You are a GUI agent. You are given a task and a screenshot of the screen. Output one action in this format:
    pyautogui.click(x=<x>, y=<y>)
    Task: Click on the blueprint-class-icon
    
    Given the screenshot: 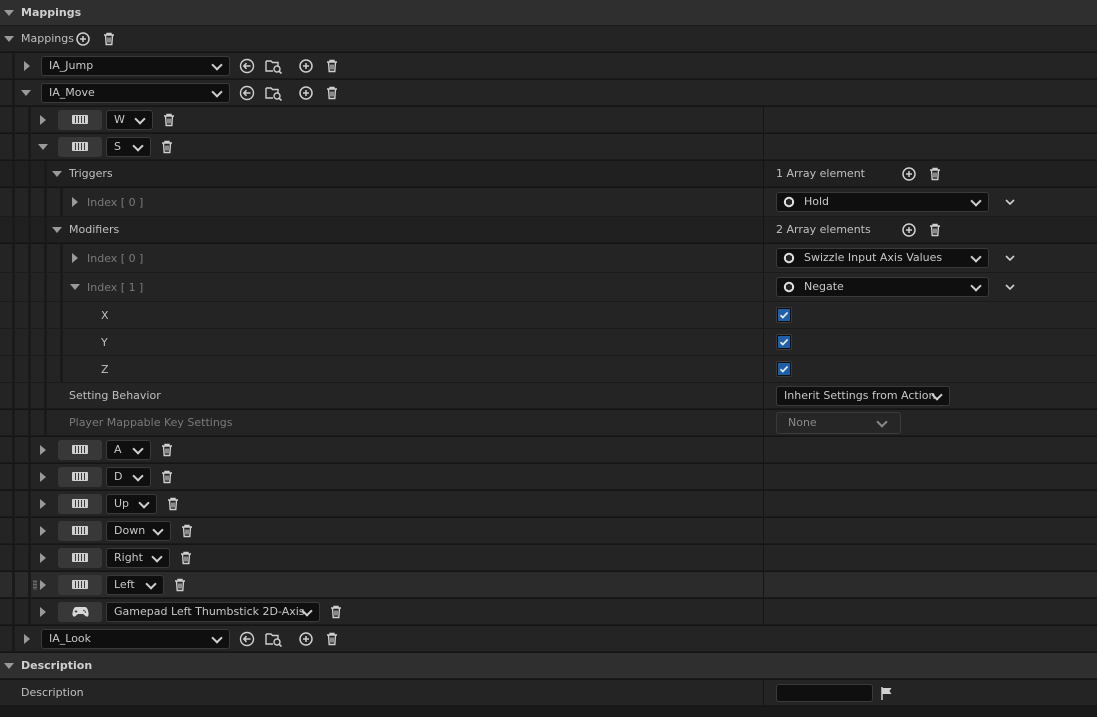 What is the action you would take?
    pyautogui.click(x=789, y=287)
    